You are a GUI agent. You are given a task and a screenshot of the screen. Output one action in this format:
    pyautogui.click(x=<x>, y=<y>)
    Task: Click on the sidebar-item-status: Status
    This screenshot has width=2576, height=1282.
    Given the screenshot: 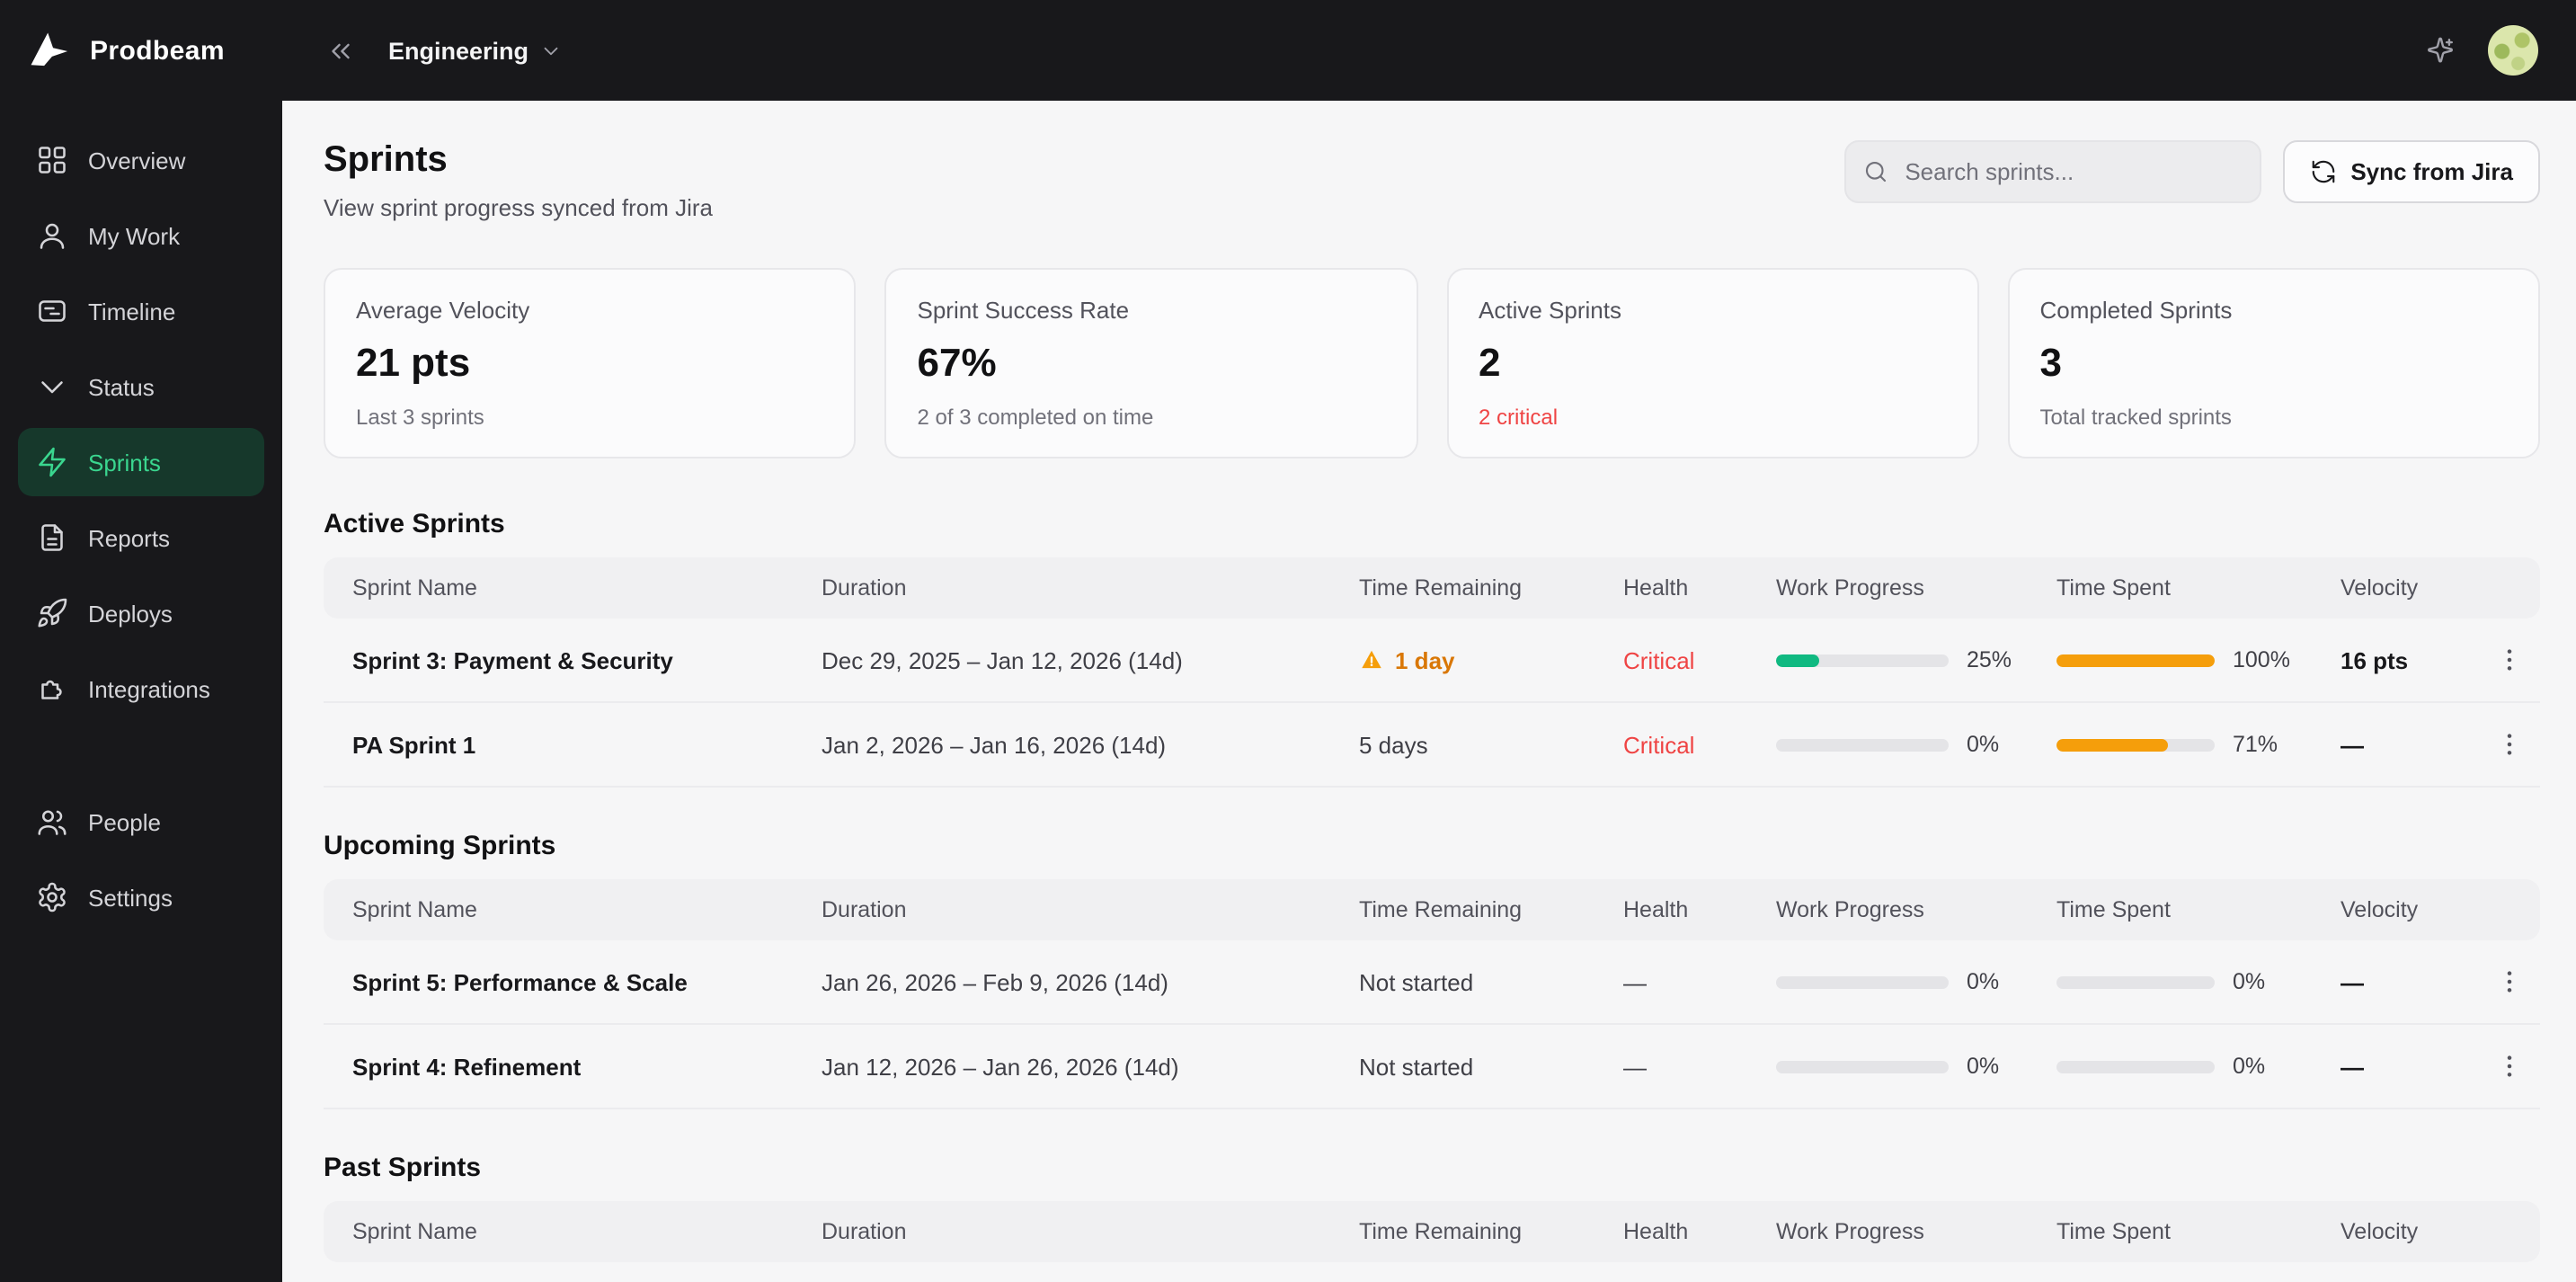 What is the action you would take?
    pyautogui.click(x=141, y=386)
    